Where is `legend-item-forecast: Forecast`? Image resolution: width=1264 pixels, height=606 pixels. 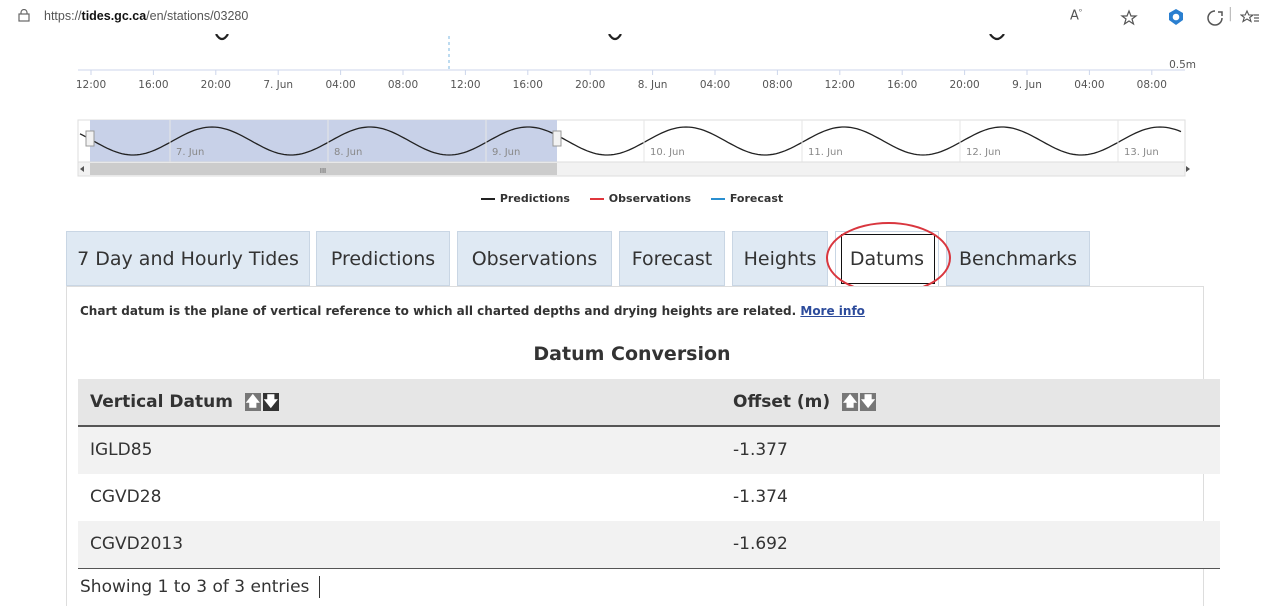 legend-item-forecast: Forecast is located at coordinates (747, 198).